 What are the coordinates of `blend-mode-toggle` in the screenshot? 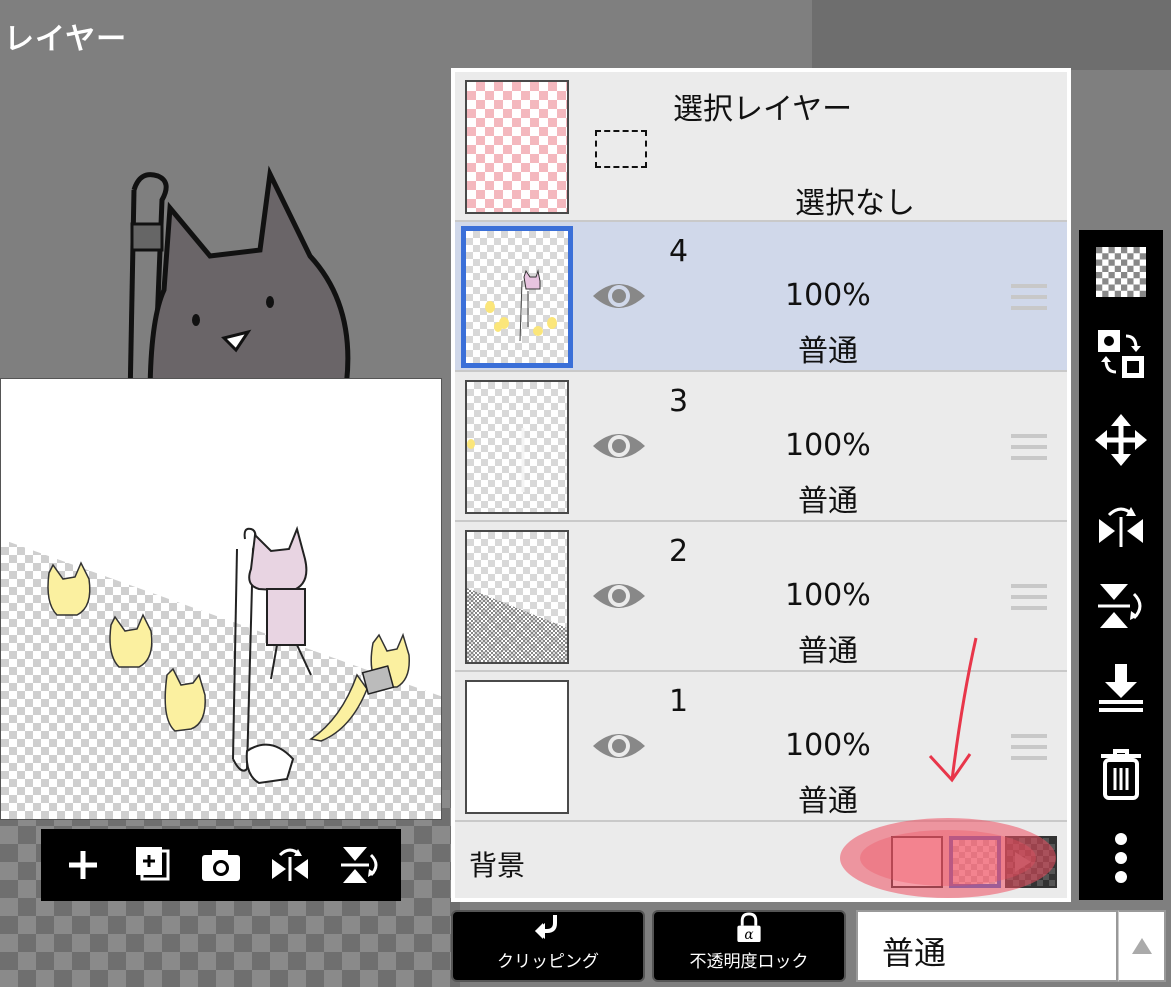 It's located at (1142, 946).